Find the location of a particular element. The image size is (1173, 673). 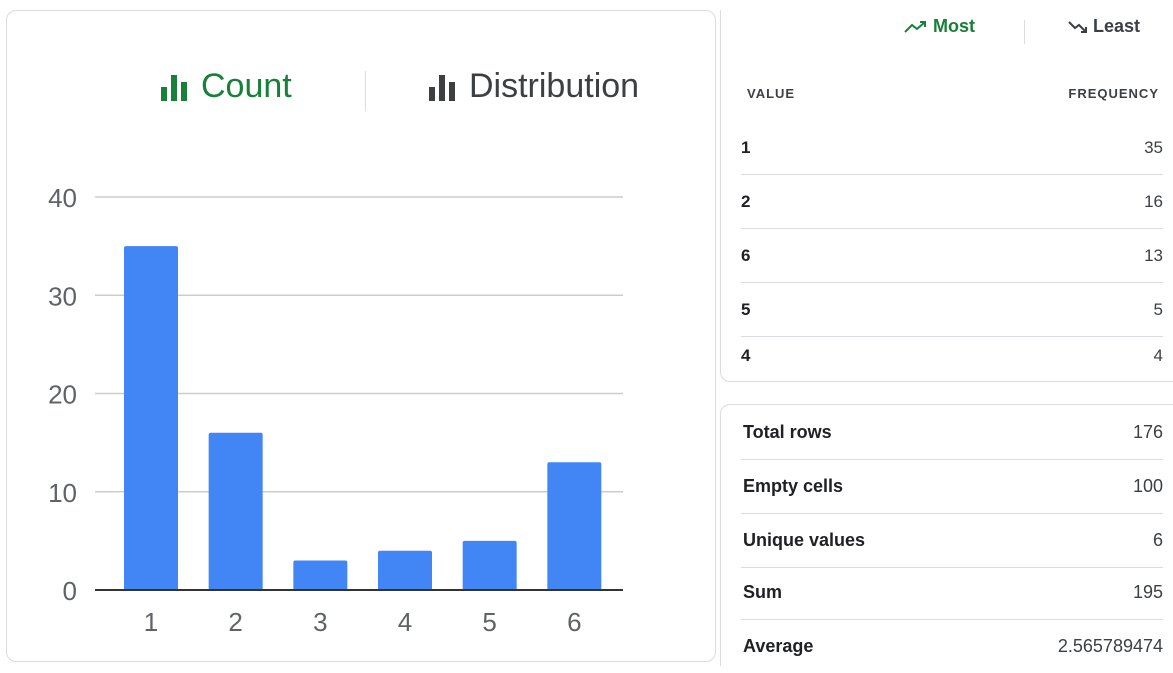

sort-most-button: Most is located at coordinates (939, 26).